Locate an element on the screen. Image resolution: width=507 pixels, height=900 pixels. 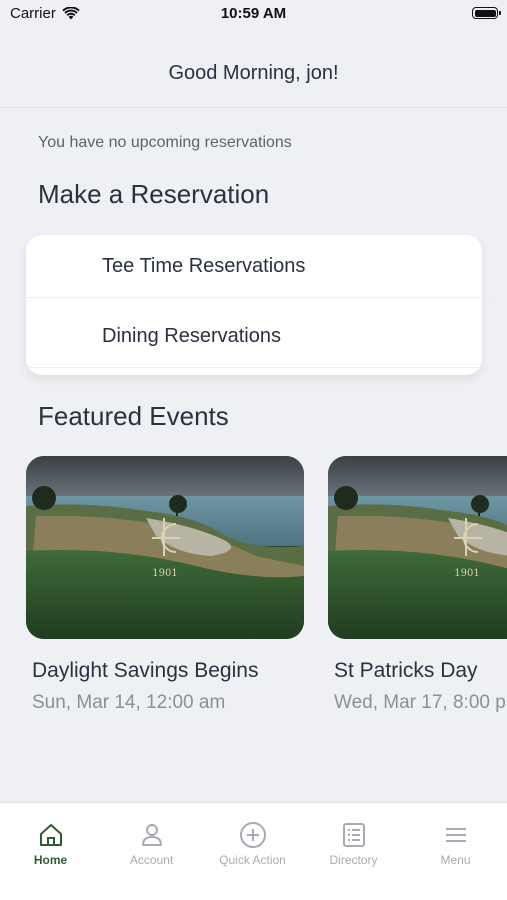
bottom-tab-bar: Home Account Quick Action Directory Menu is located at coordinates (253, 851).